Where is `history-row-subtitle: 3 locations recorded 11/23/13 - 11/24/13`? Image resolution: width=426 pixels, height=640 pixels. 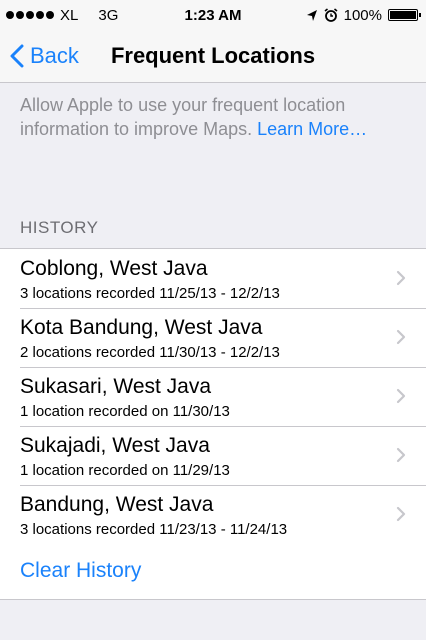 history-row-subtitle: 3 locations recorded 11/23/13 - 11/24/13 is located at coordinates (154, 529).